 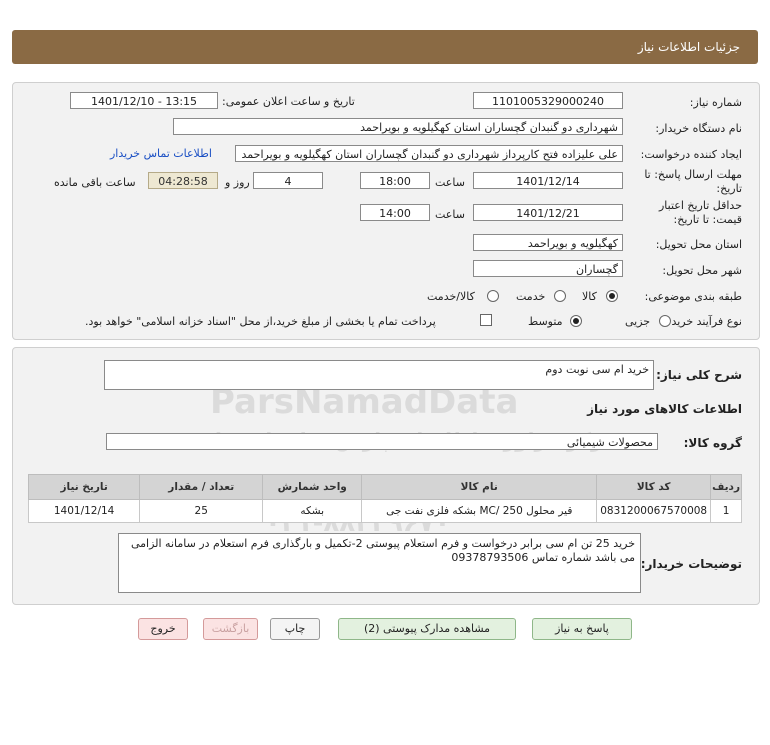 What do you see at coordinates (479, 487) in the screenshot?
I see `col-name: نام کالا` at bounding box center [479, 487].